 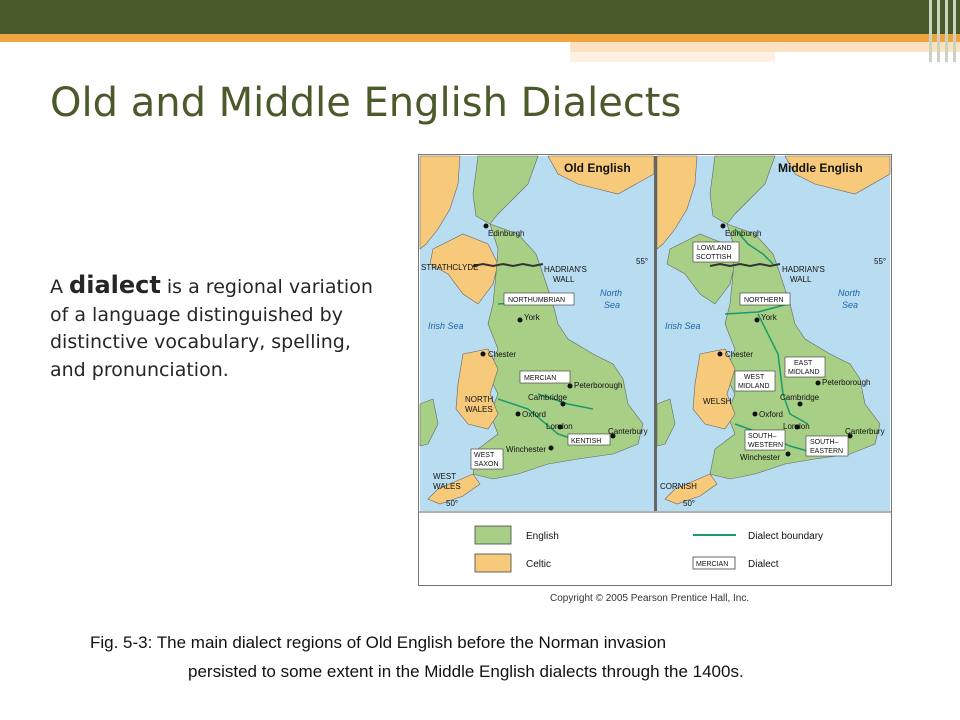 I want to click on old-winchester: Winchester, so click(x=526, y=449).